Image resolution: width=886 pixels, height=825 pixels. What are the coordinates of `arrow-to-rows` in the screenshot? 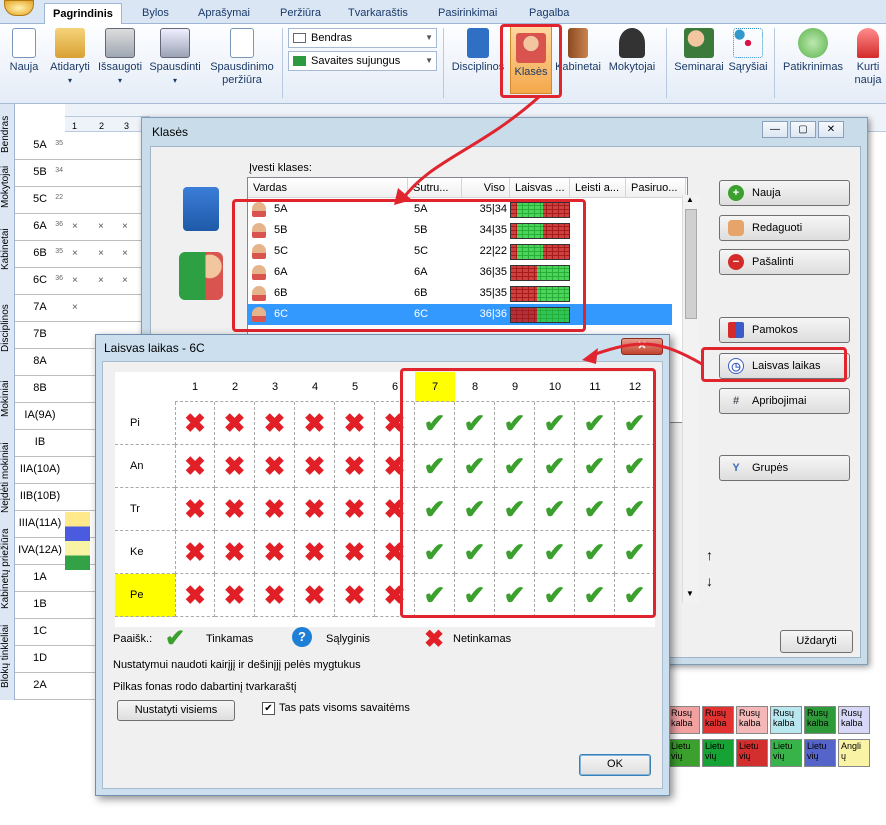 It's located at (471, 147).